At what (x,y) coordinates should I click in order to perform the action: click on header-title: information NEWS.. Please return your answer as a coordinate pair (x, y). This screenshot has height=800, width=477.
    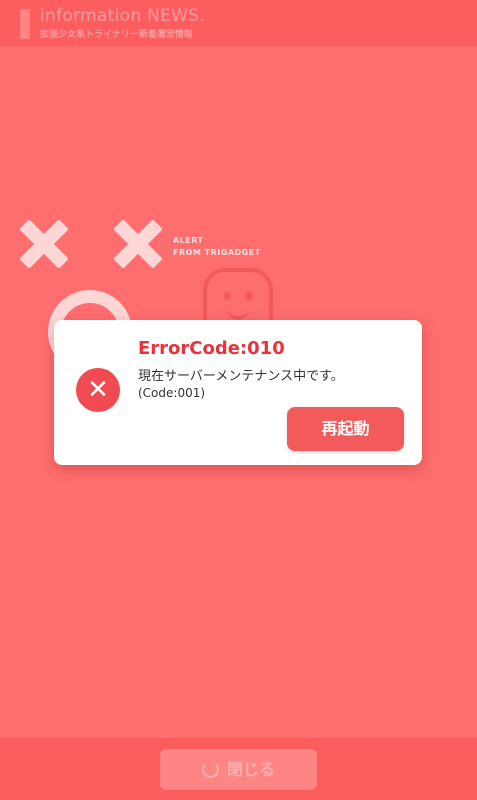
    Looking at the image, I should click on (123, 16).